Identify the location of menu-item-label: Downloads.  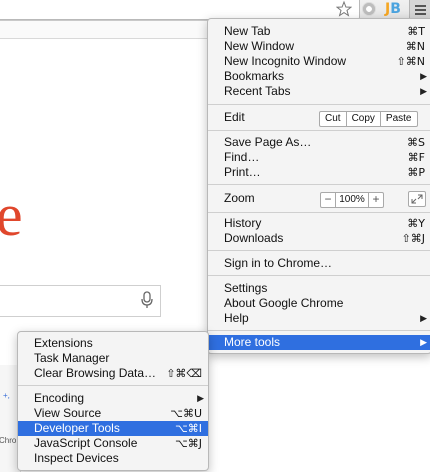
(254, 238).